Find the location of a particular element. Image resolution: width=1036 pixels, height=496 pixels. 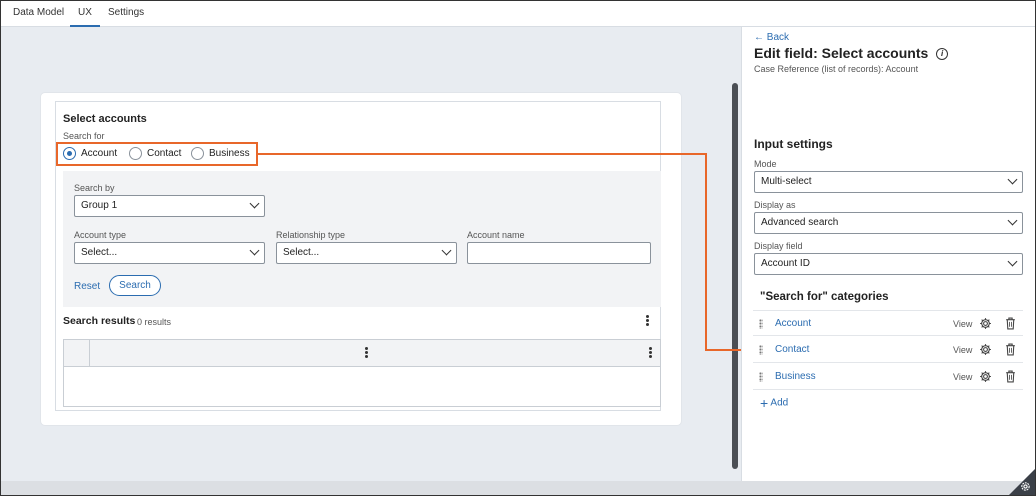

relationship-type-label: Relationship type is located at coordinates (311, 235).